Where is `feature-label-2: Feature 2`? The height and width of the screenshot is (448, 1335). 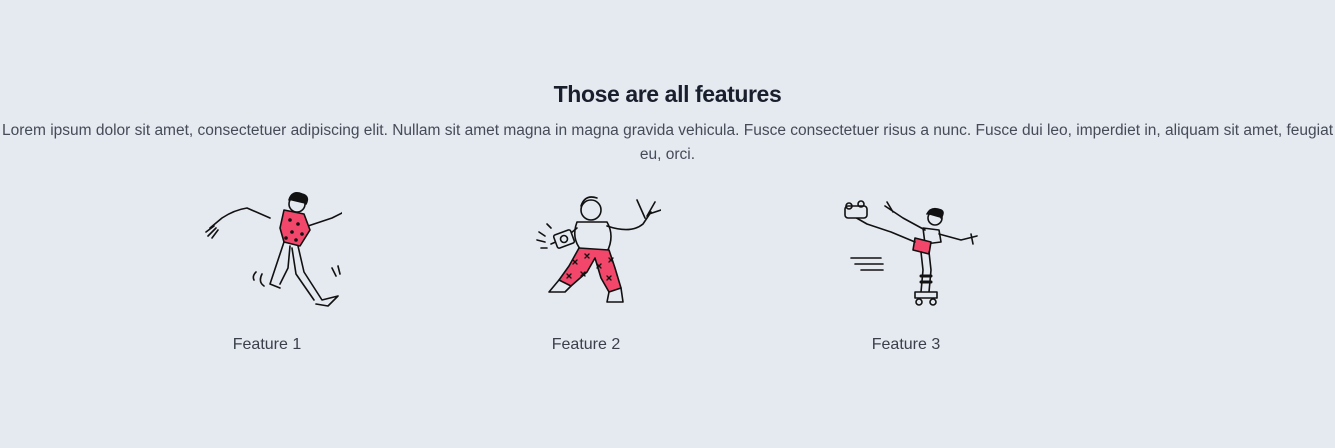
feature-label-2: Feature 2 is located at coordinates (586, 344).